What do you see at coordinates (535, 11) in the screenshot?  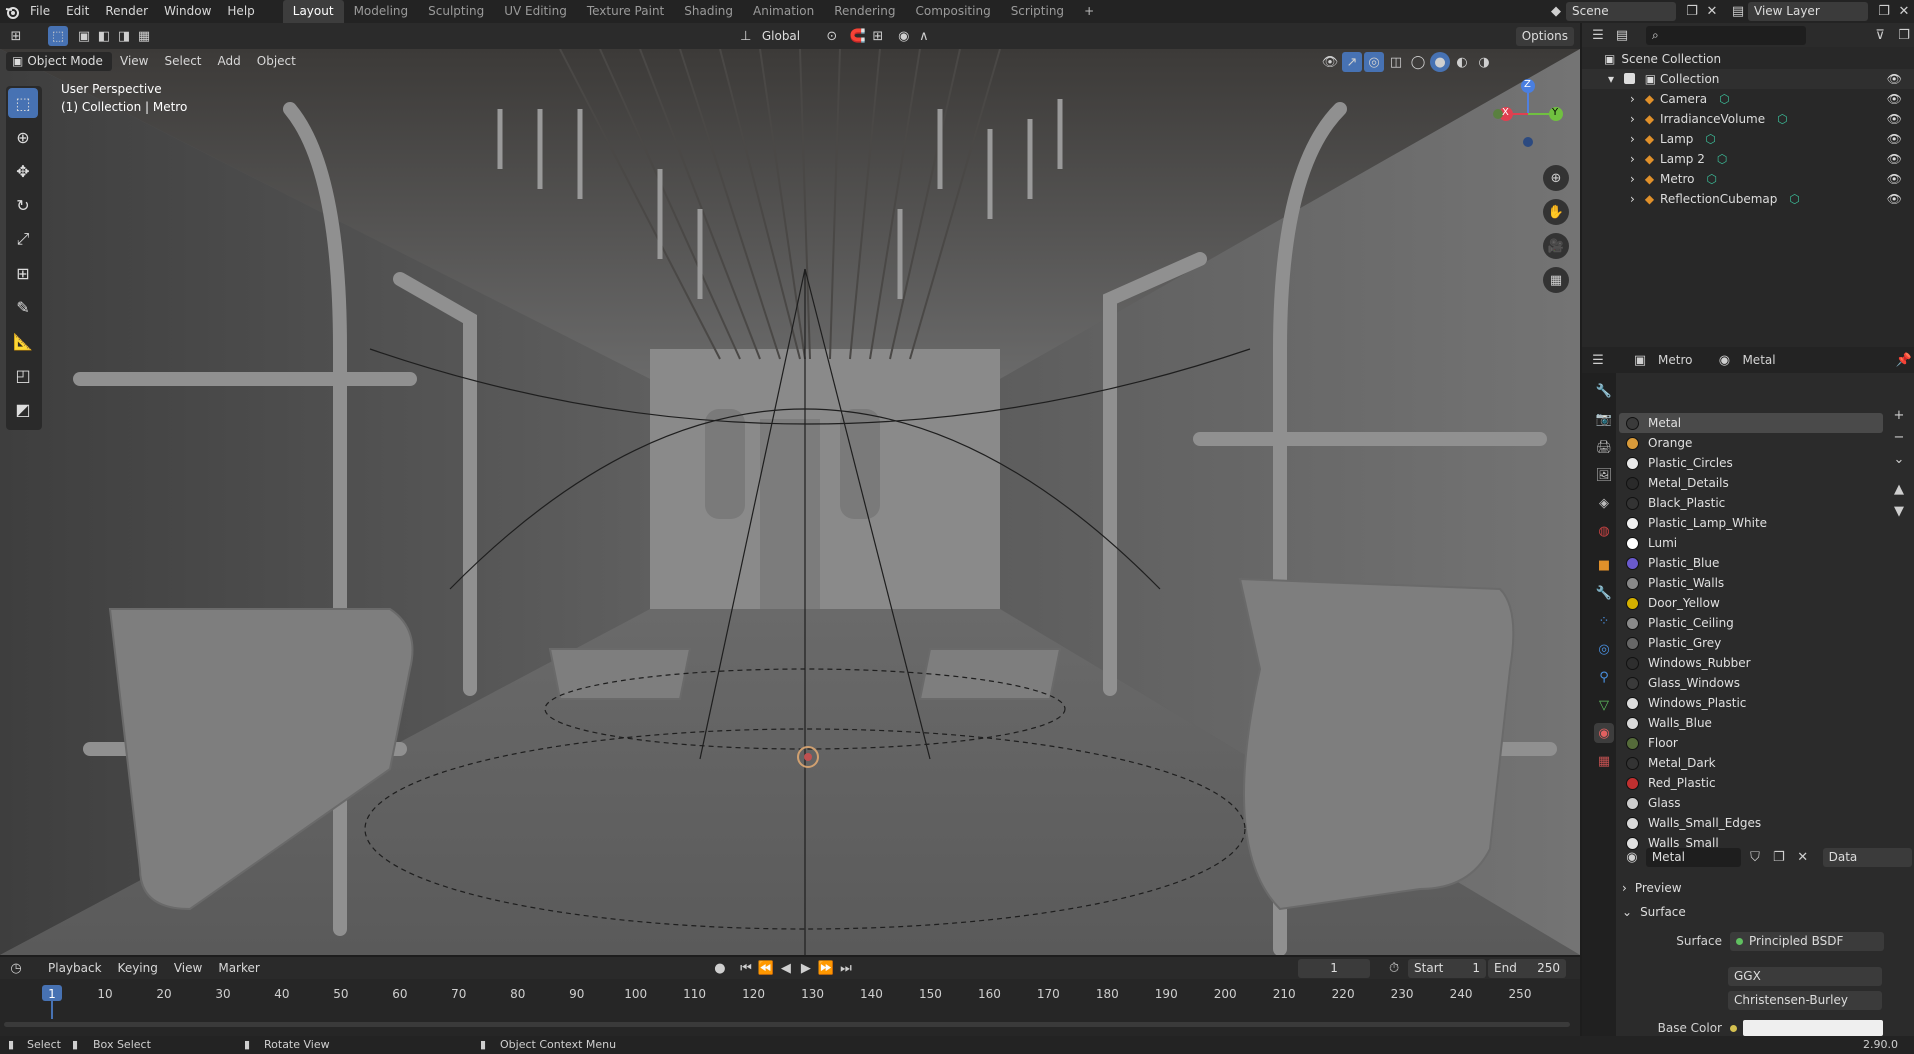 I see `tab-uv-editing: UV Editing` at bounding box center [535, 11].